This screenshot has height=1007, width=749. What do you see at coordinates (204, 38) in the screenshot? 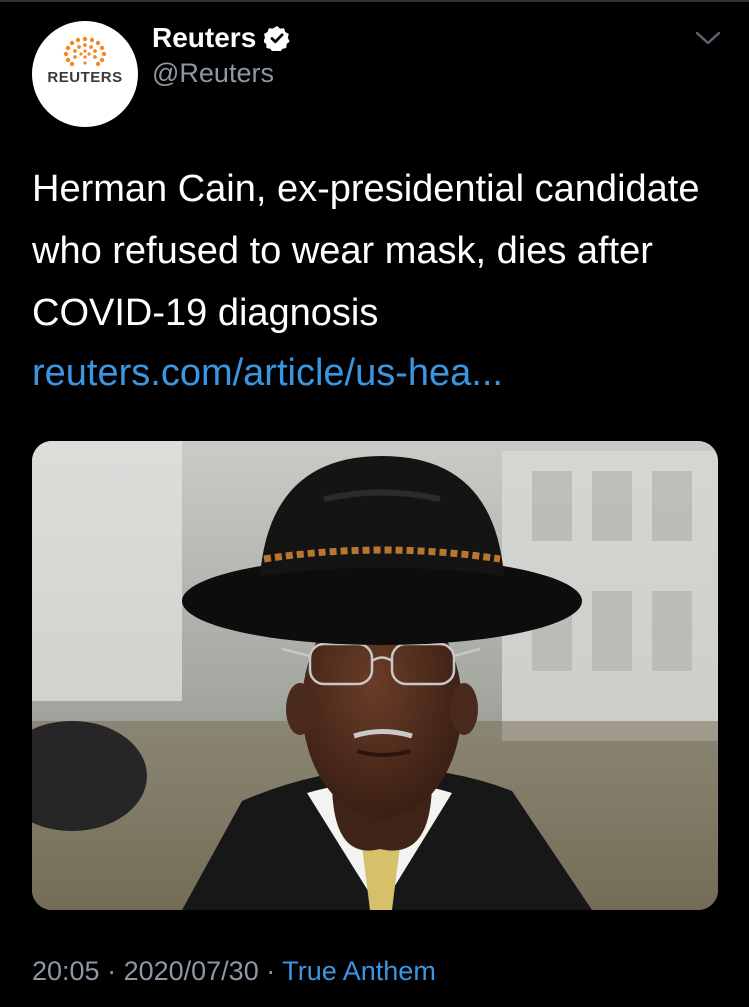
I see `display-name: Reuters` at bounding box center [204, 38].